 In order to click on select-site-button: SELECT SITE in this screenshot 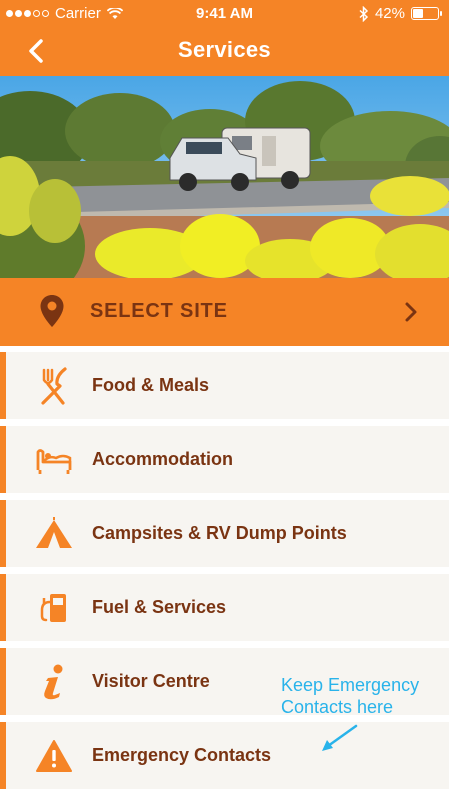, I will do `click(224, 312)`.